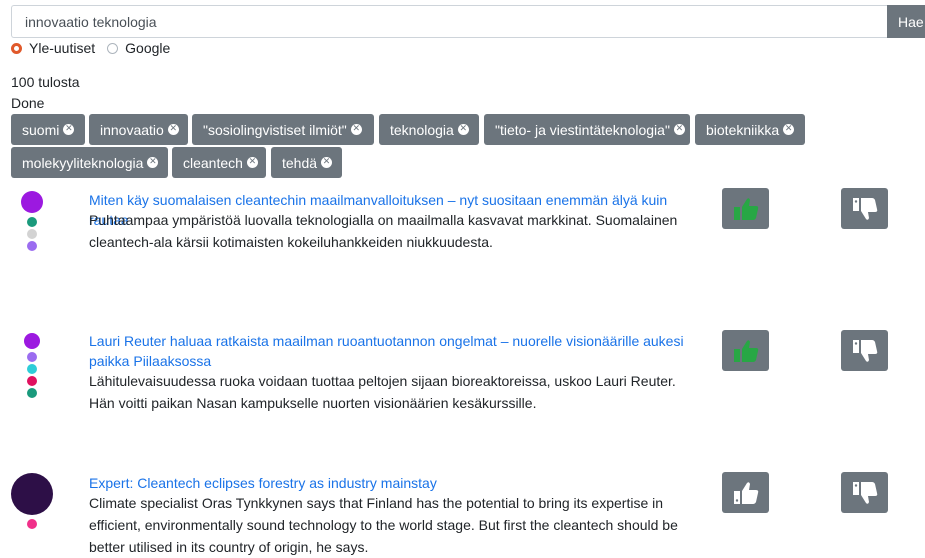 The width and height of the screenshot is (925, 558). I want to click on tag-label: innovaatio, so click(132, 129).